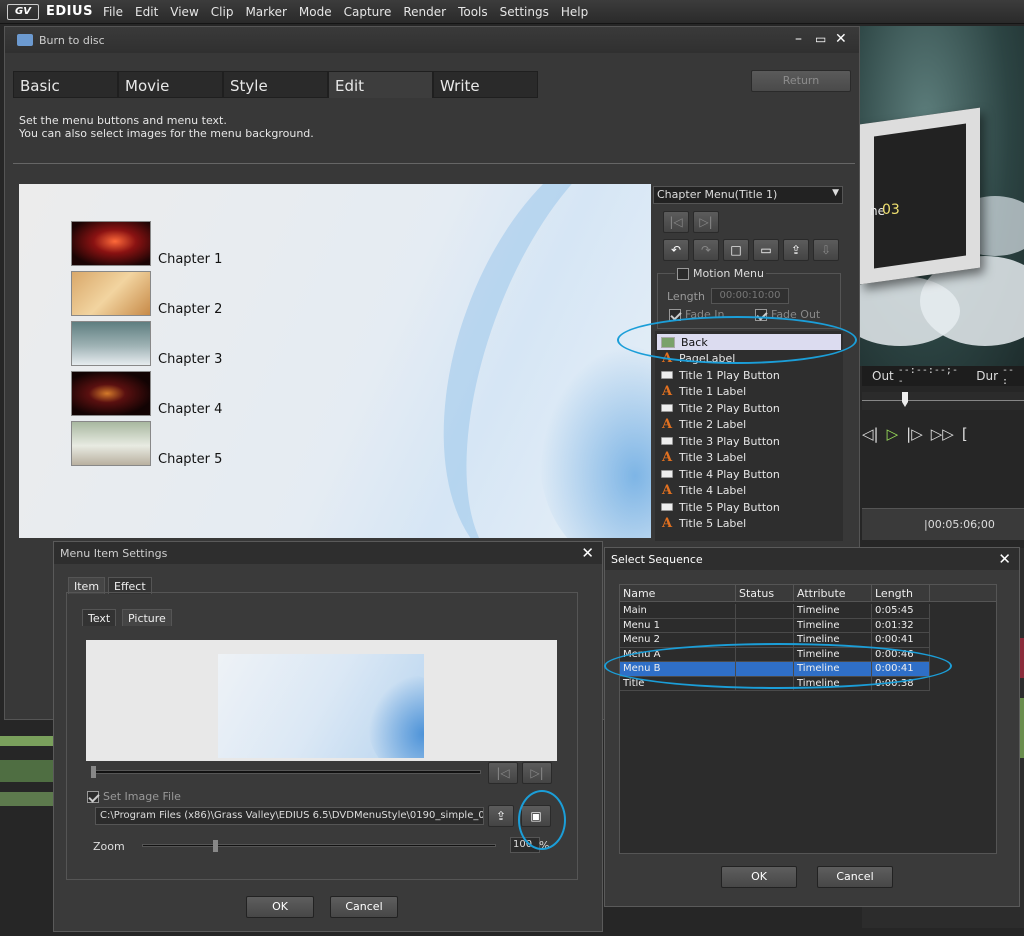  Describe the element at coordinates (170, 84) in the screenshot. I see `tab-movie: Movie` at that location.